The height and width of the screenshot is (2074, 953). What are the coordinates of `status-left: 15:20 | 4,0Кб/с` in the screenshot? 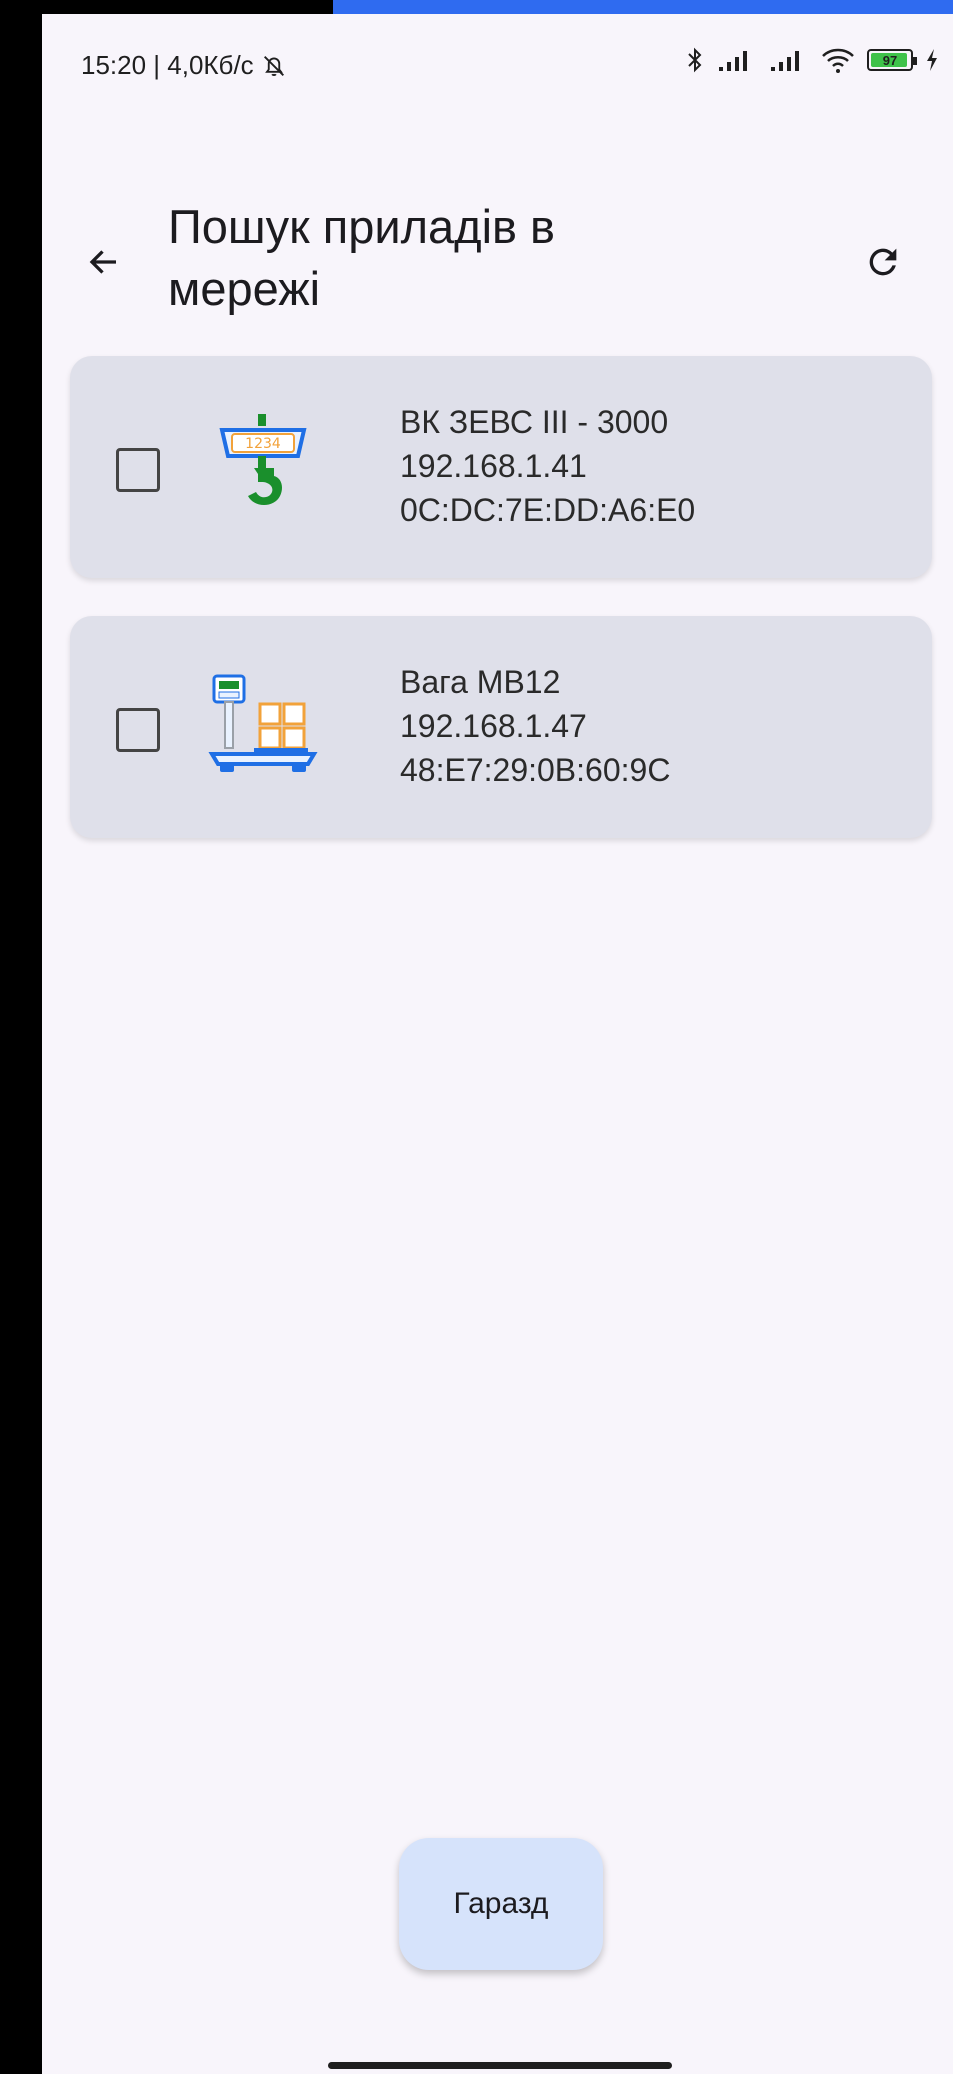 It's located at (184, 65).